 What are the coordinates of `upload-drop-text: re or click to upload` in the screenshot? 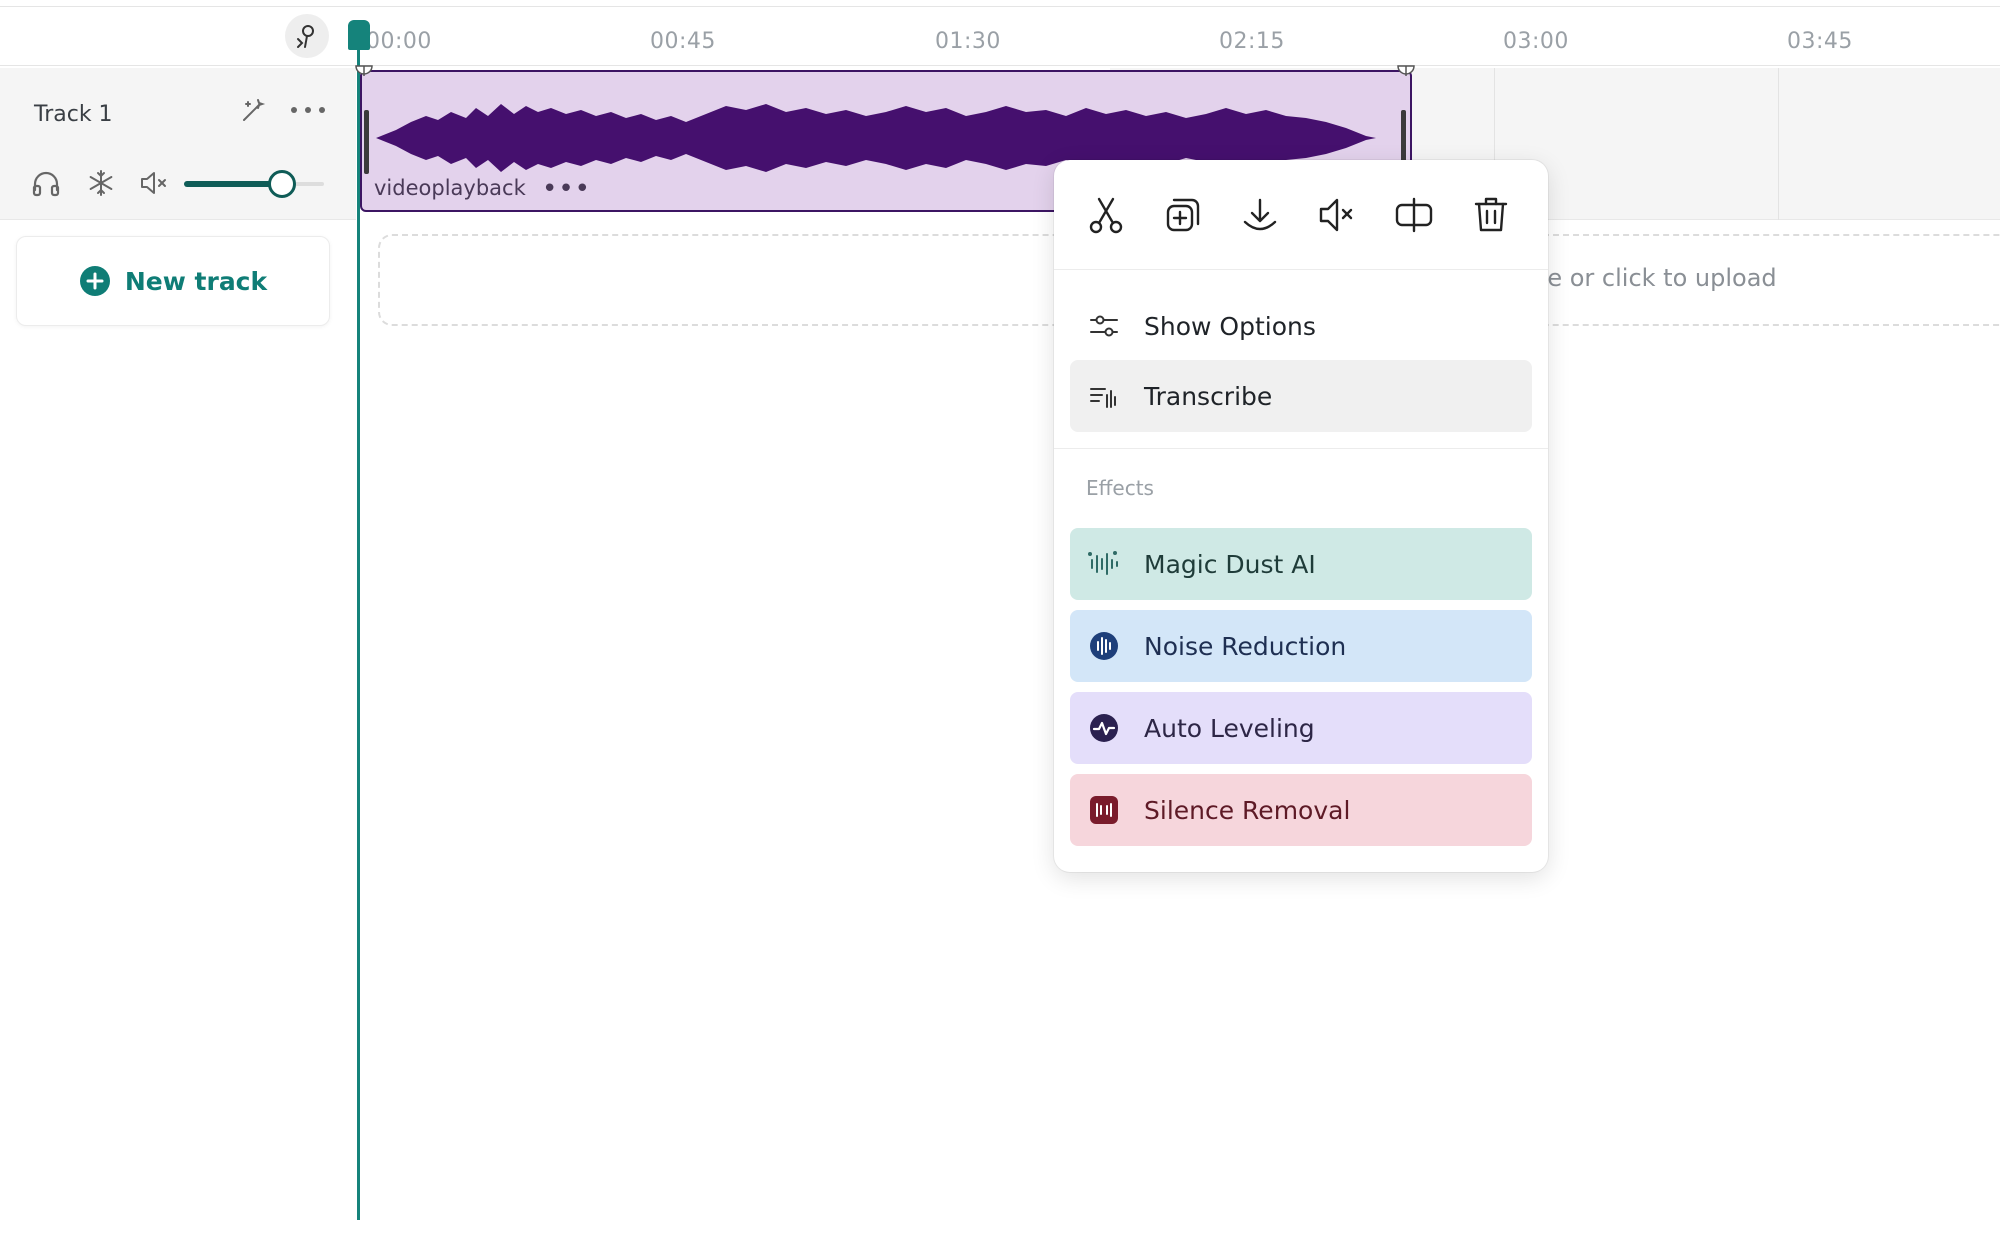 It's located at (1657, 278).